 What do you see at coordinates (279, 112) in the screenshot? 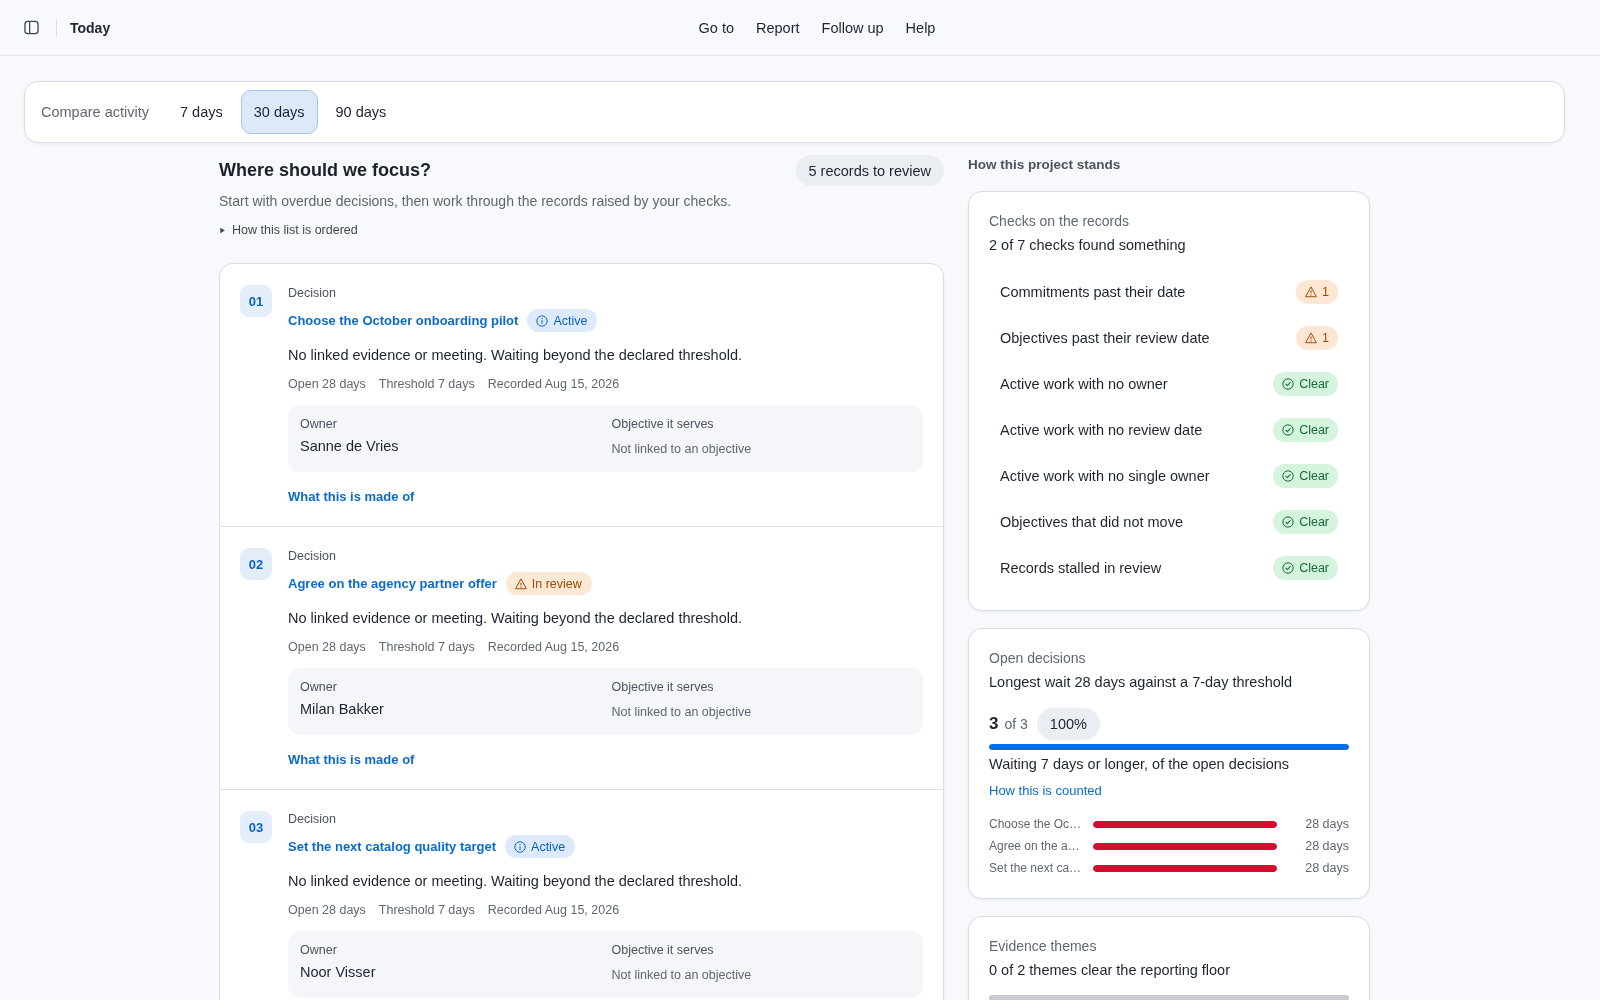
I see `range-tab: 30 days` at bounding box center [279, 112].